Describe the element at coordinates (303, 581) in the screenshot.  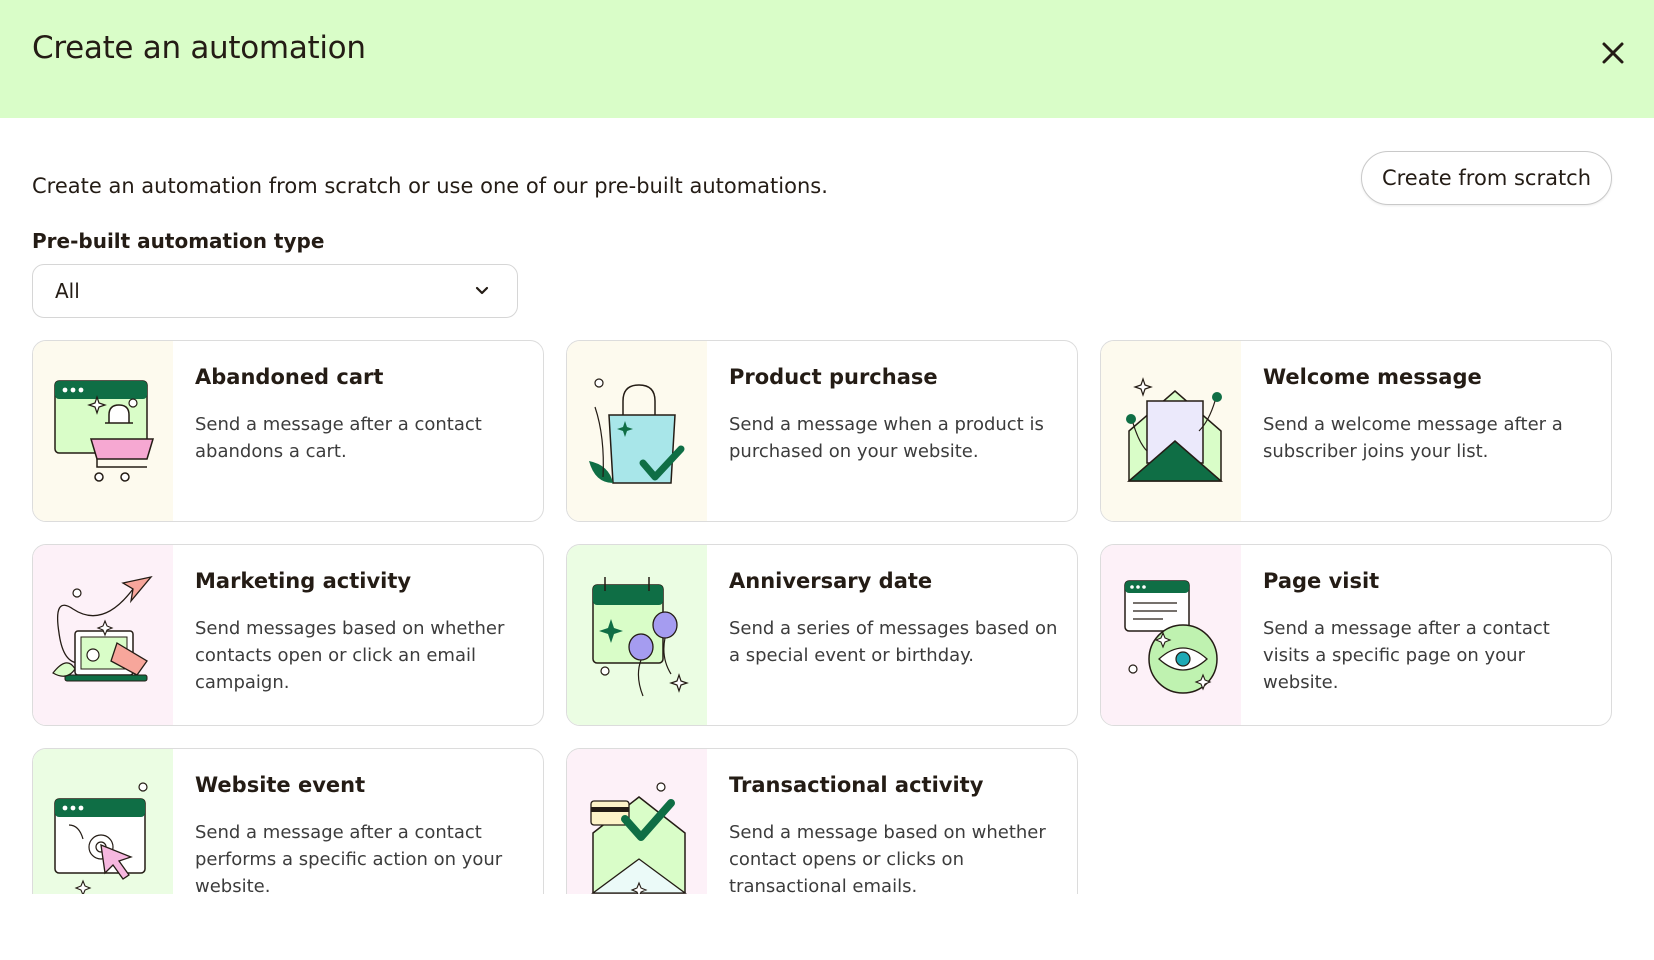
I see `card-title: Marketing activity` at that location.